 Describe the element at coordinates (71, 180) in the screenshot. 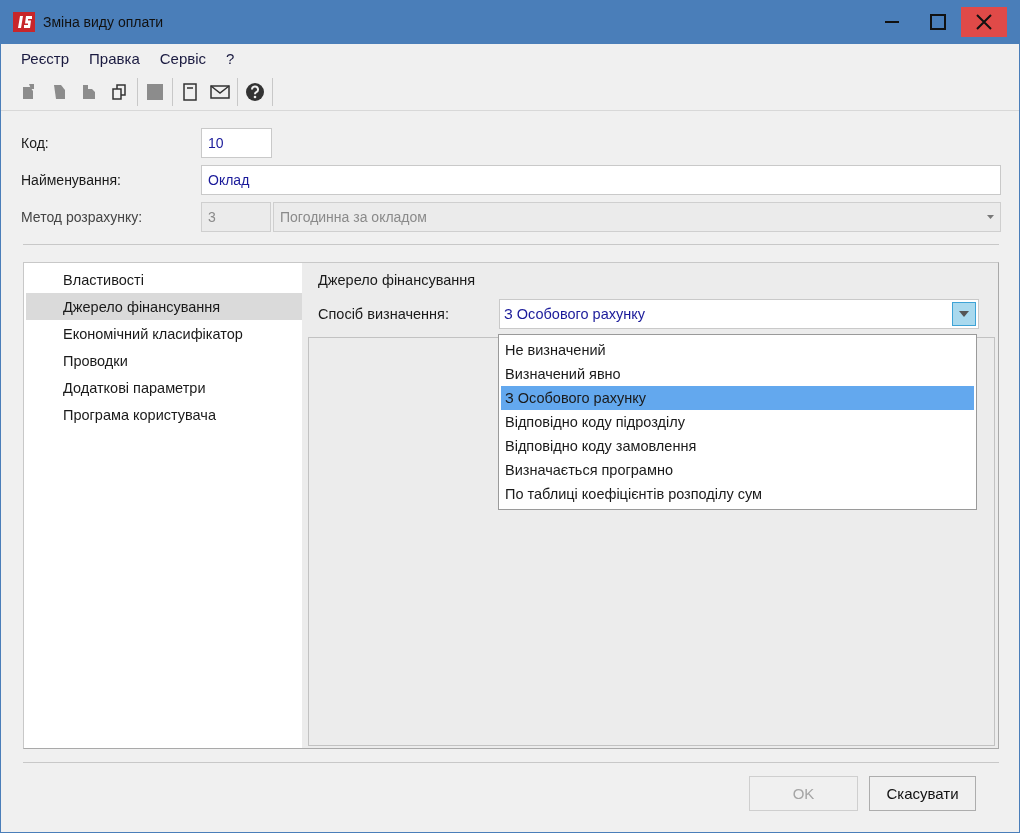

I see `field-label: Найменування:` at that location.